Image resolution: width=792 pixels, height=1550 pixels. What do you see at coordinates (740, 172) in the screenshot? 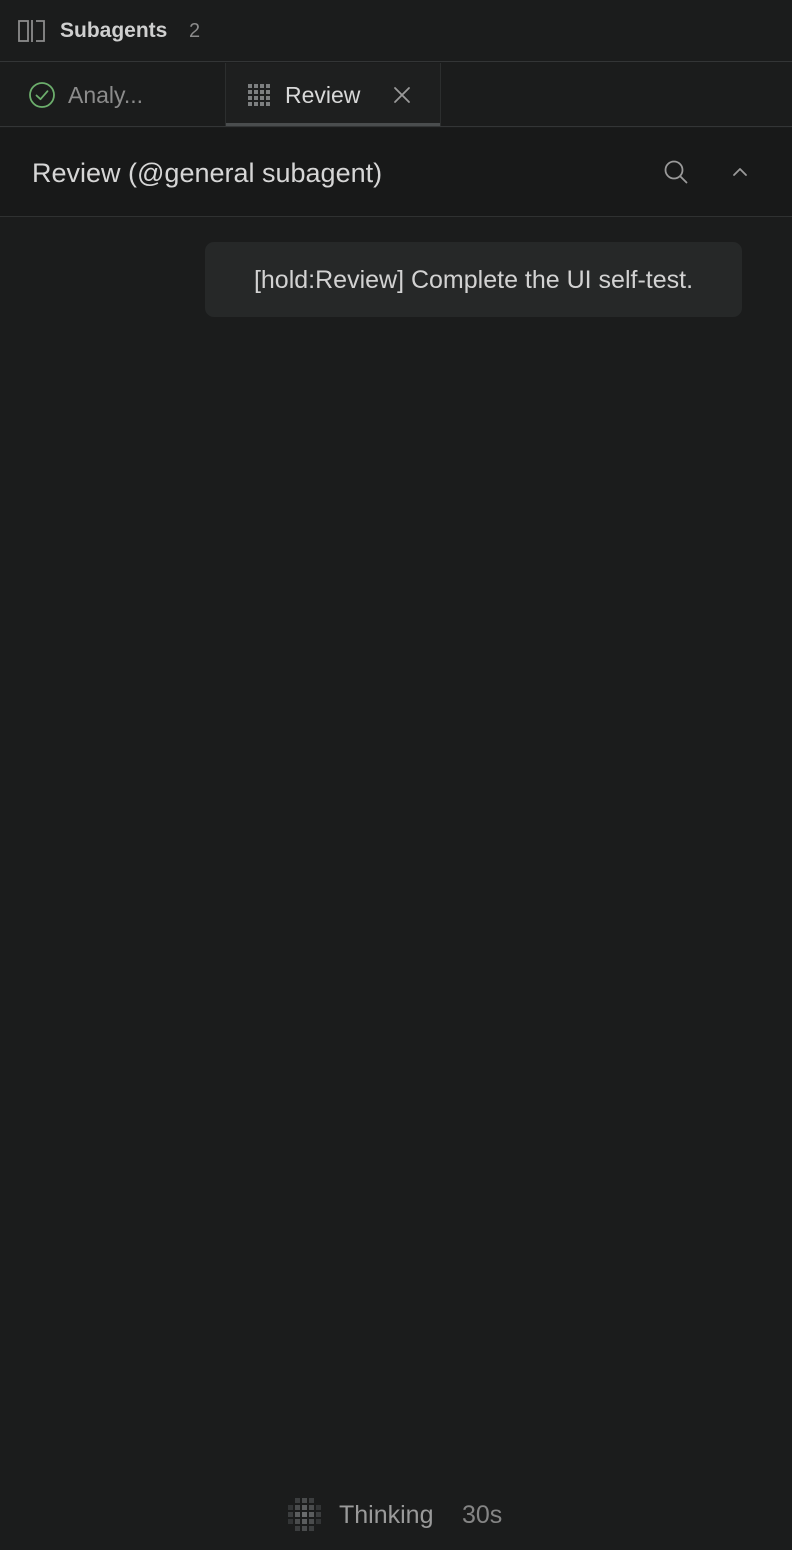
I see `chevron-up-icon` at bounding box center [740, 172].